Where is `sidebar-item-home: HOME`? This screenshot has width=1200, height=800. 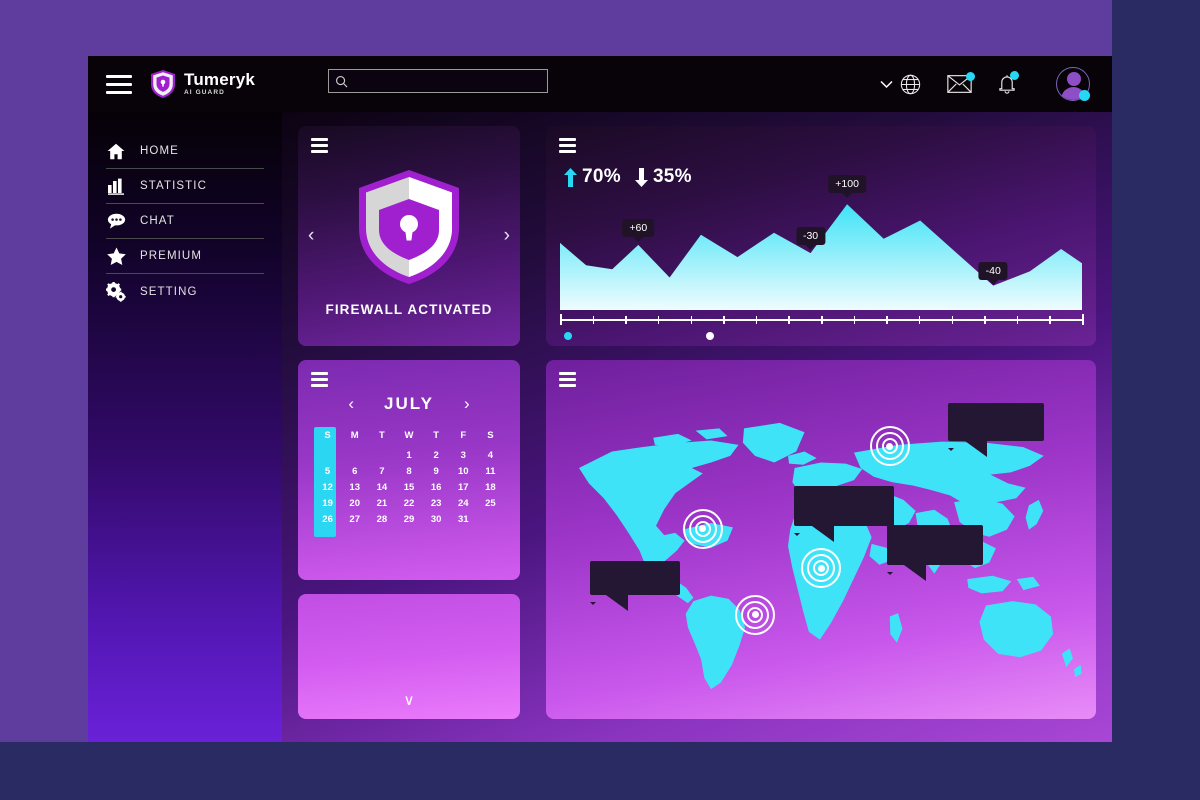
sidebar-item-home: HOME is located at coordinates (185, 151).